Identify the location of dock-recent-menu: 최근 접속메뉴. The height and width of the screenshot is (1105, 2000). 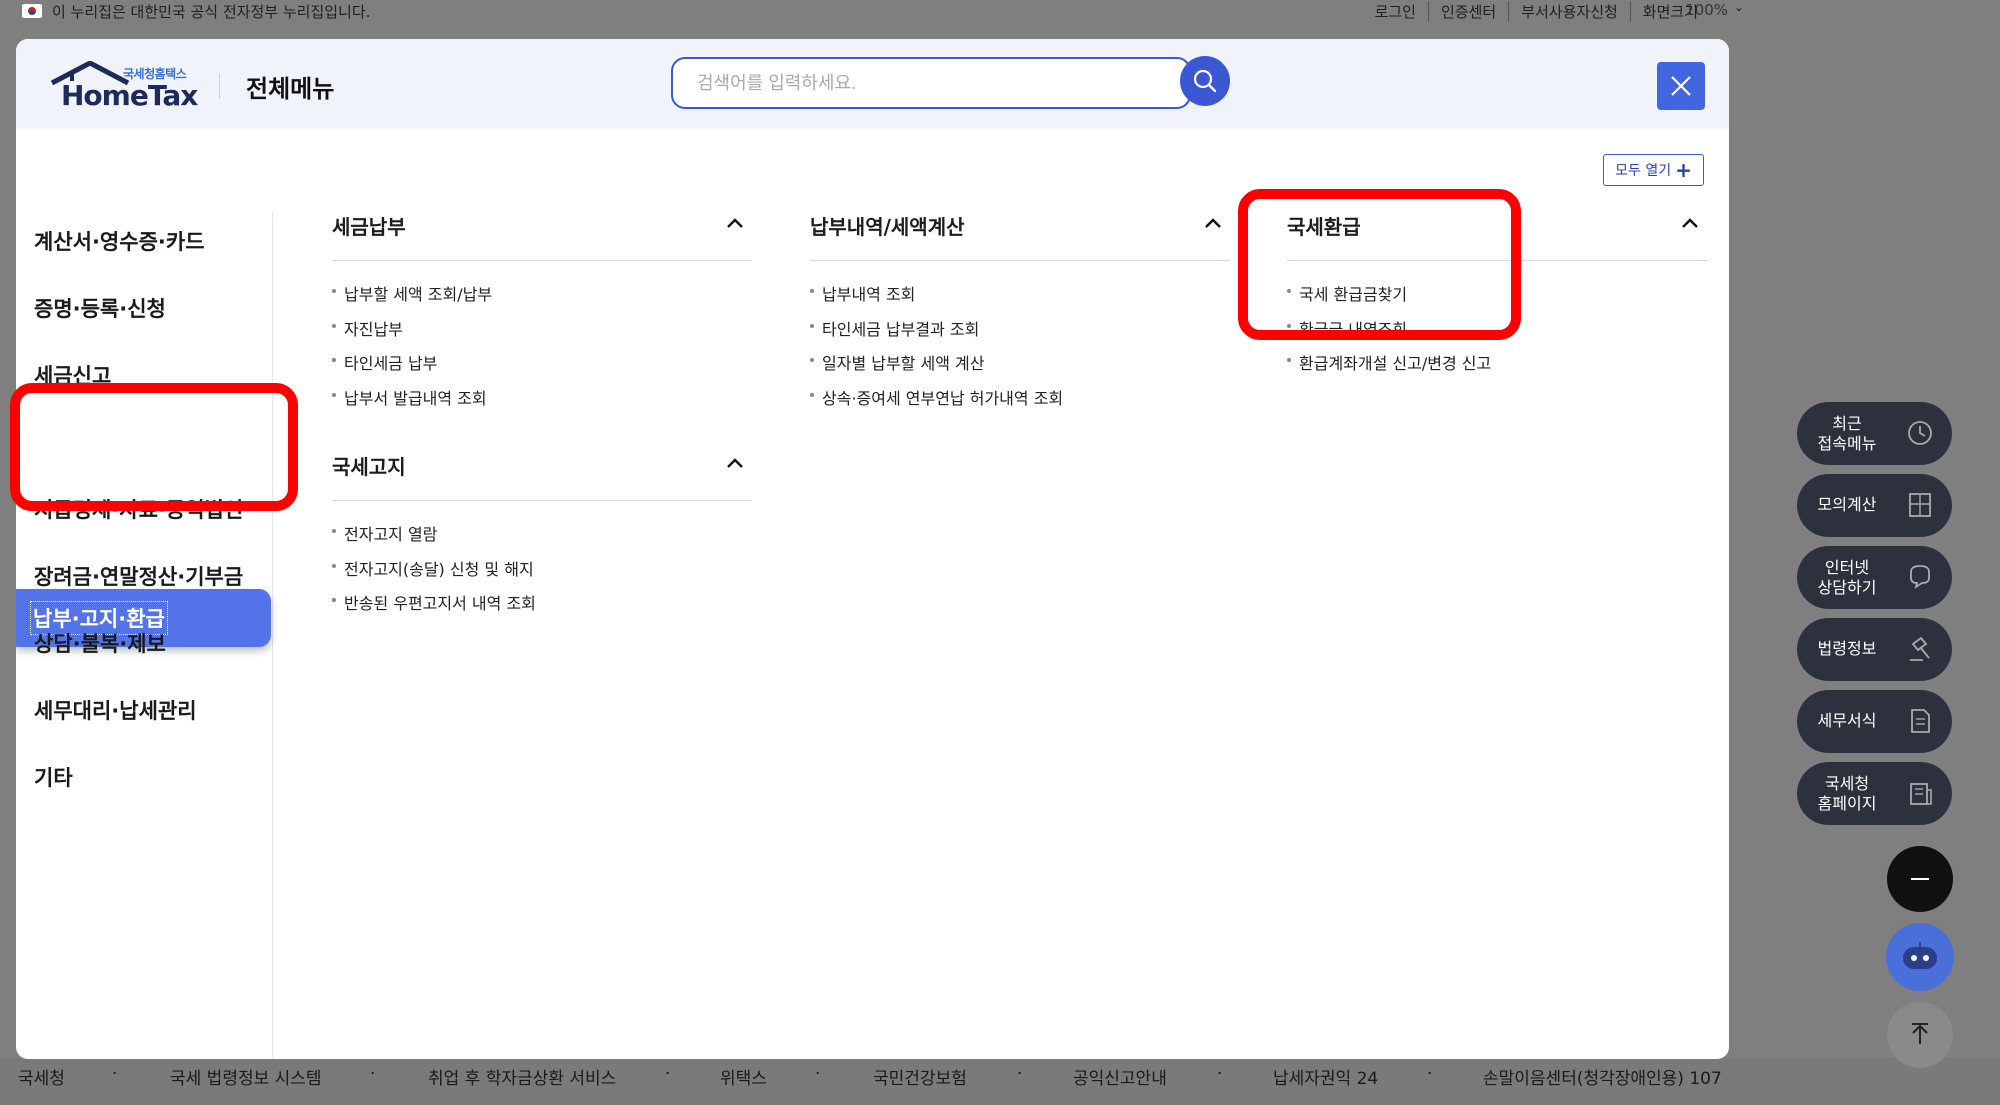
(1874, 433).